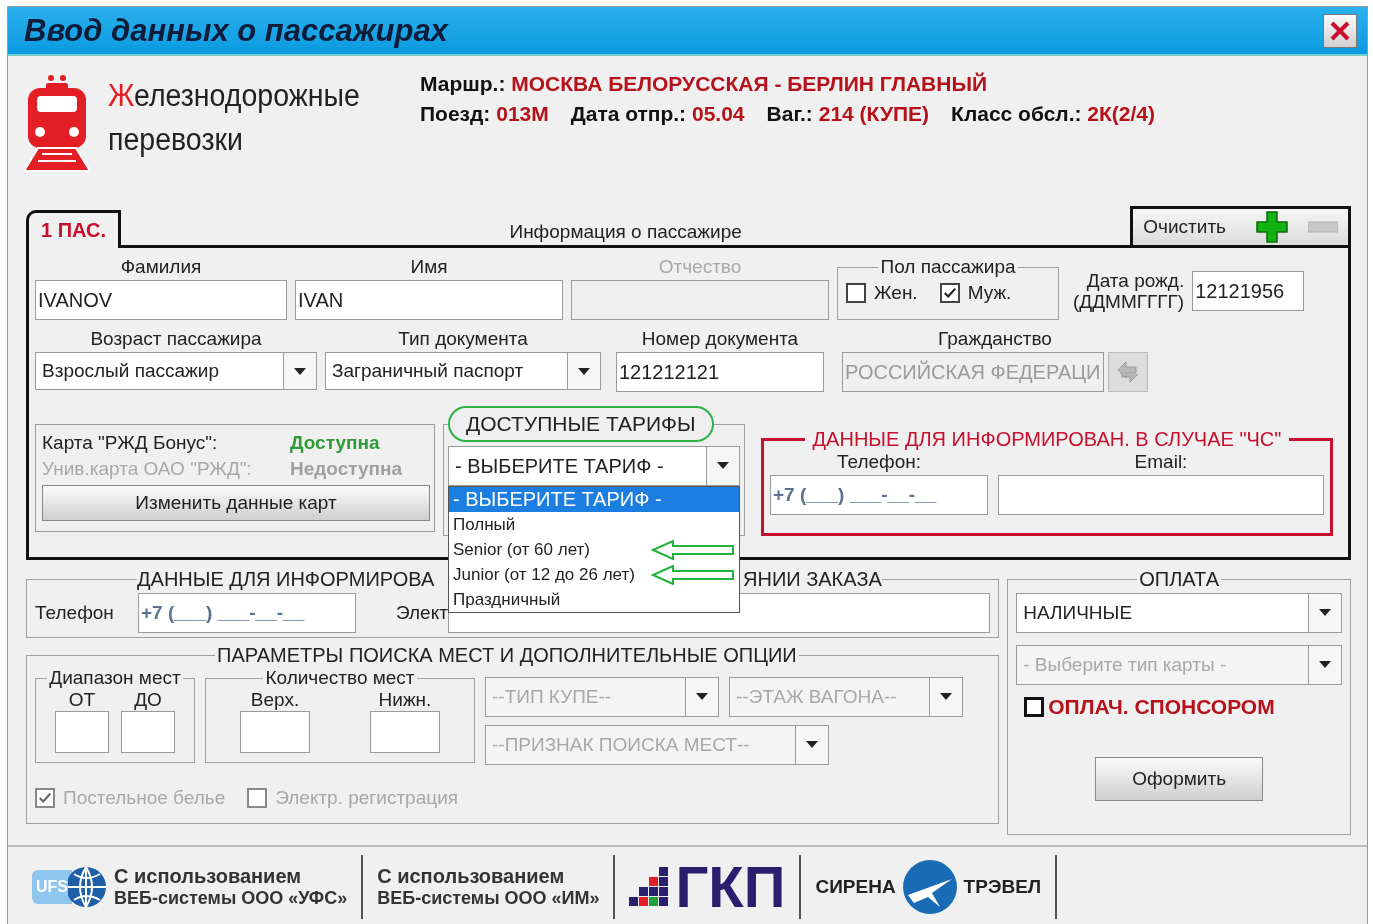 The width and height of the screenshot is (1373, 924). What do you see at coordinates (1161, 707) in the screenshot?
I see `checkbox-label: ОПЛАЧ. СПОНСОРОМ` at bounding box center [1161, 707].